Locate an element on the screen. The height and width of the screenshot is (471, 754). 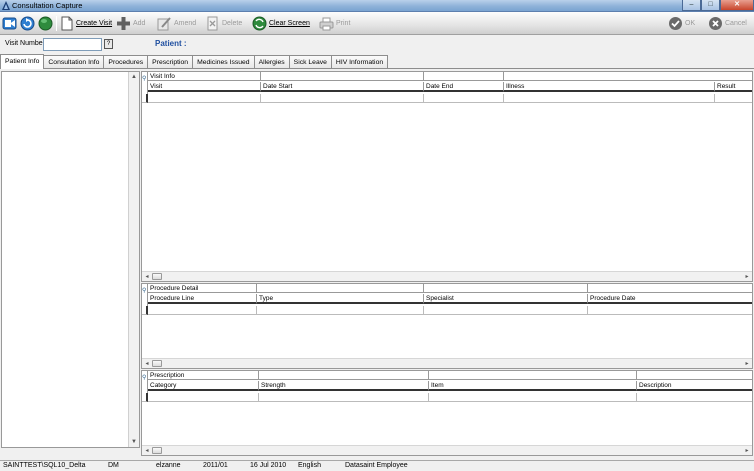
app-icon is located at coordinates (6, 5).